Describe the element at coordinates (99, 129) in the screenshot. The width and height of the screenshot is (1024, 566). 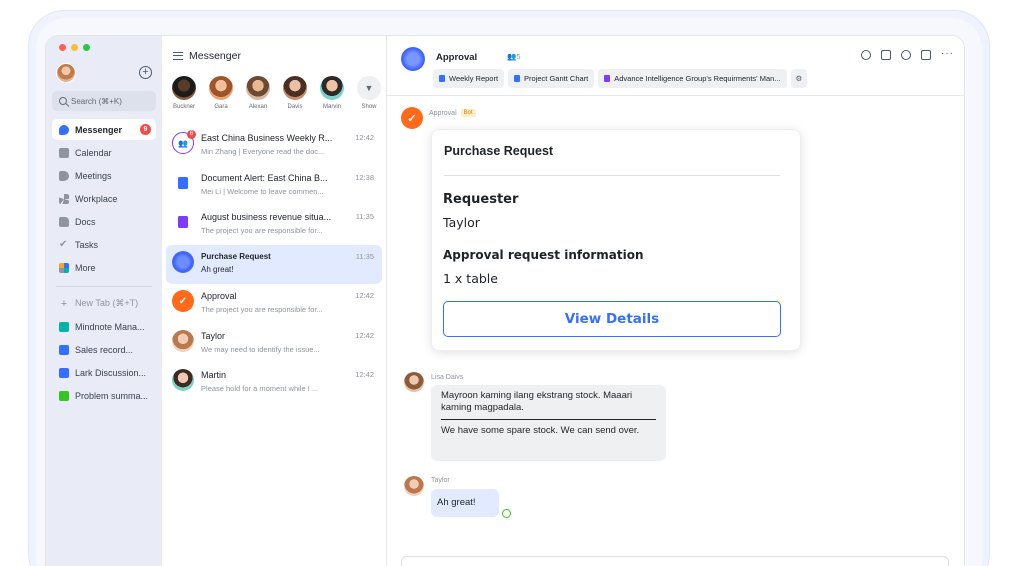
I see `sidebar-item-label: Messenger` at that location.